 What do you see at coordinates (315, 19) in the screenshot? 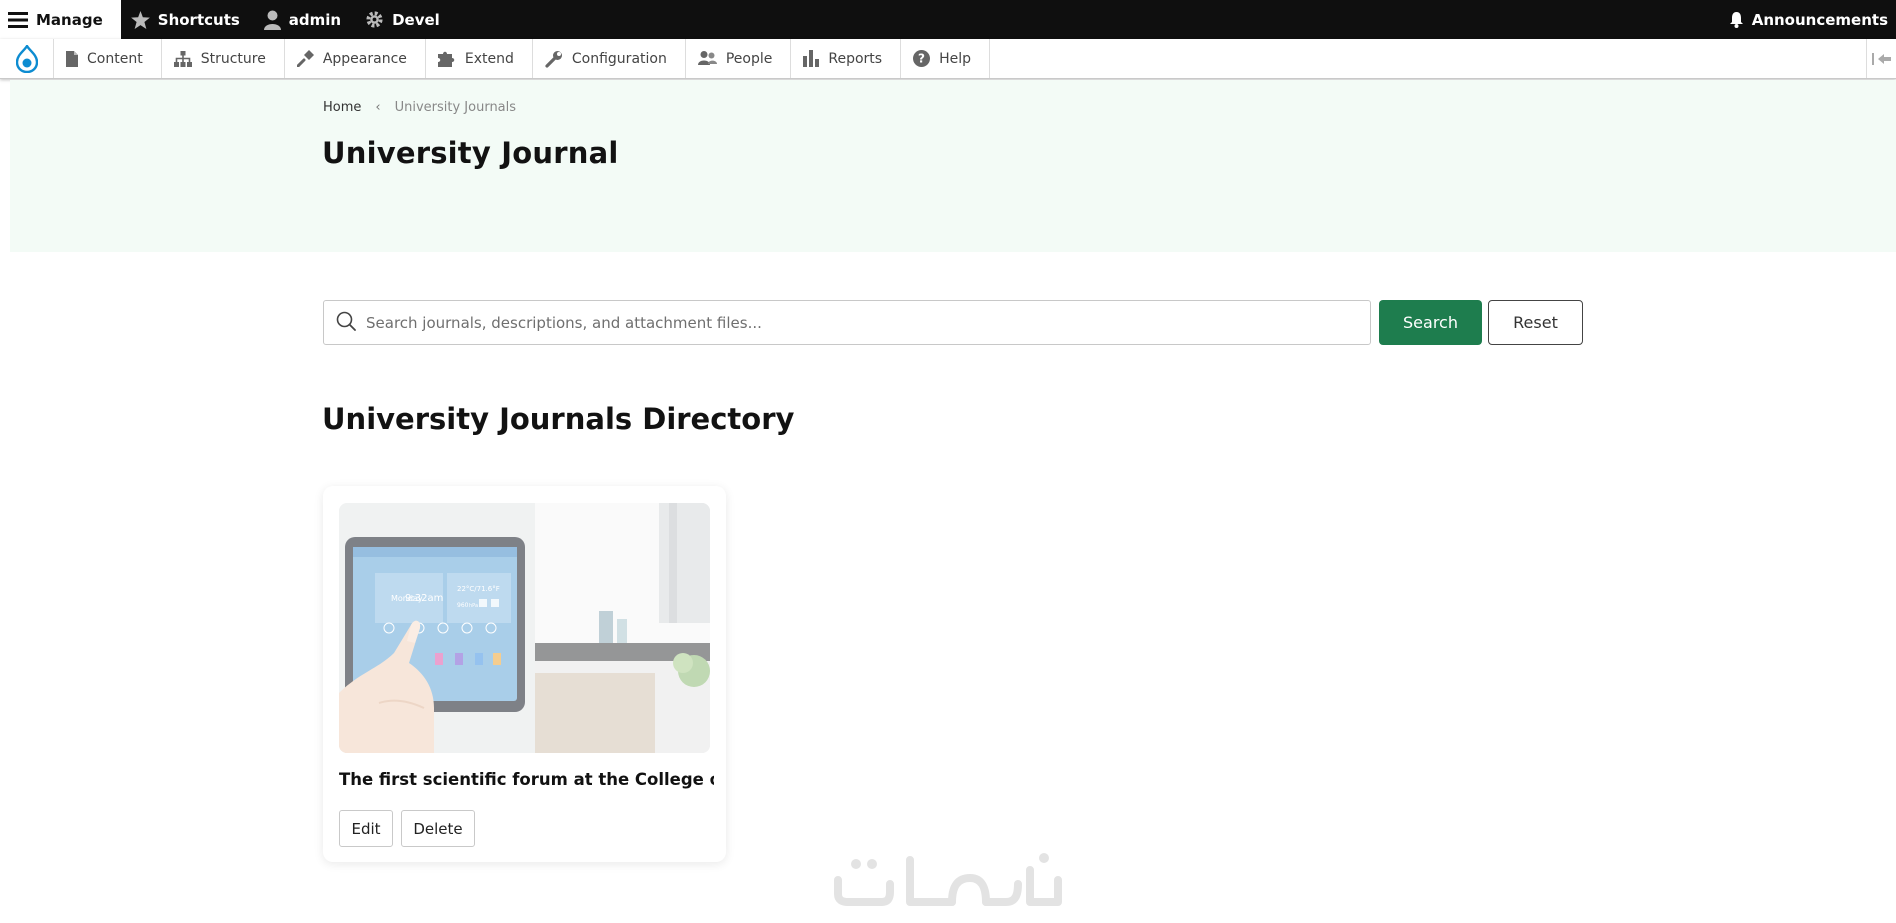
I see `user-label: admin` at bounding box center [315, 19].